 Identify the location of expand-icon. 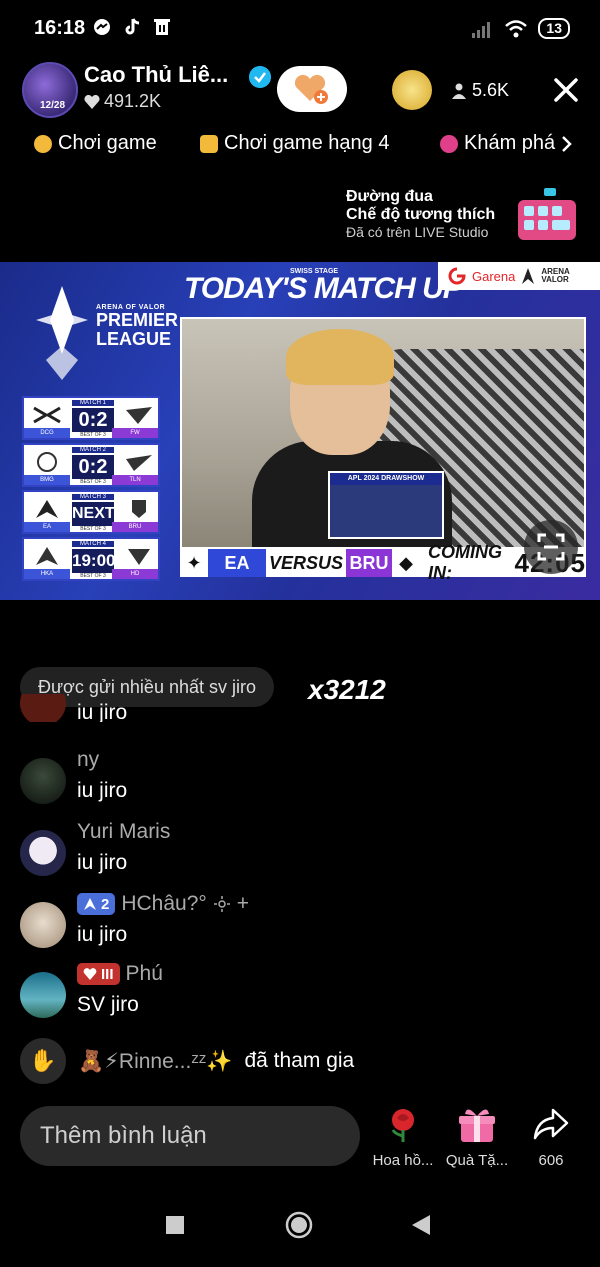
(551, 547).